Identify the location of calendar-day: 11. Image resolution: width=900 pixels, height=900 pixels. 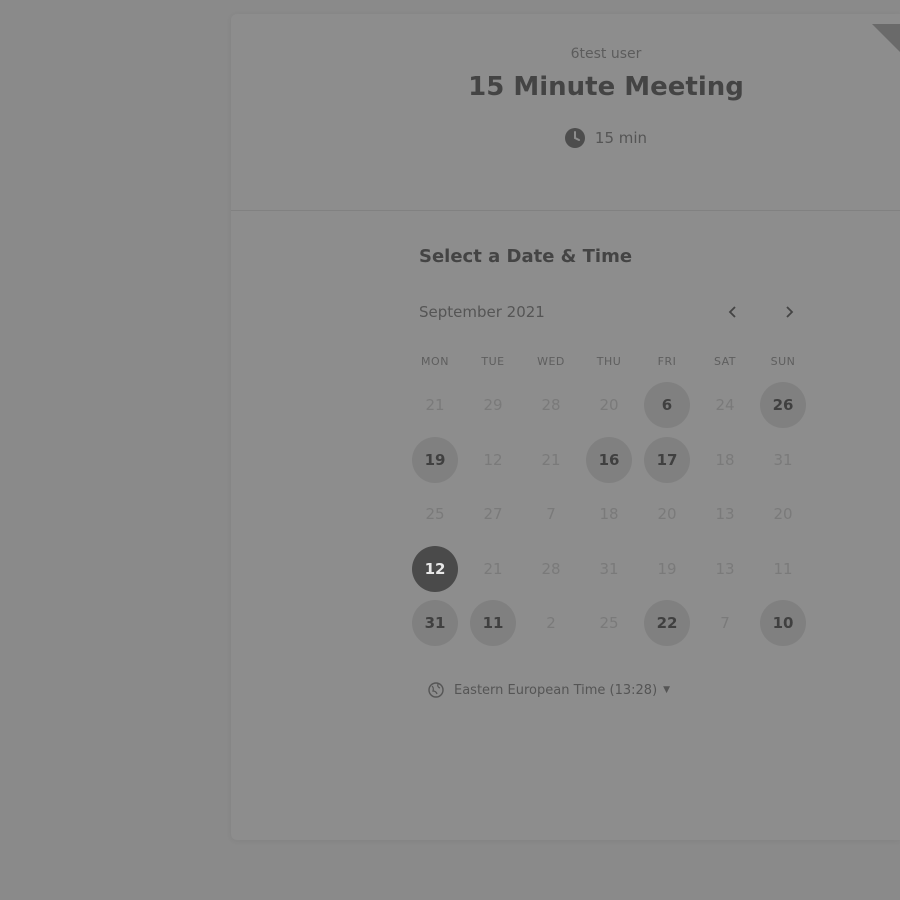
(783, 569).